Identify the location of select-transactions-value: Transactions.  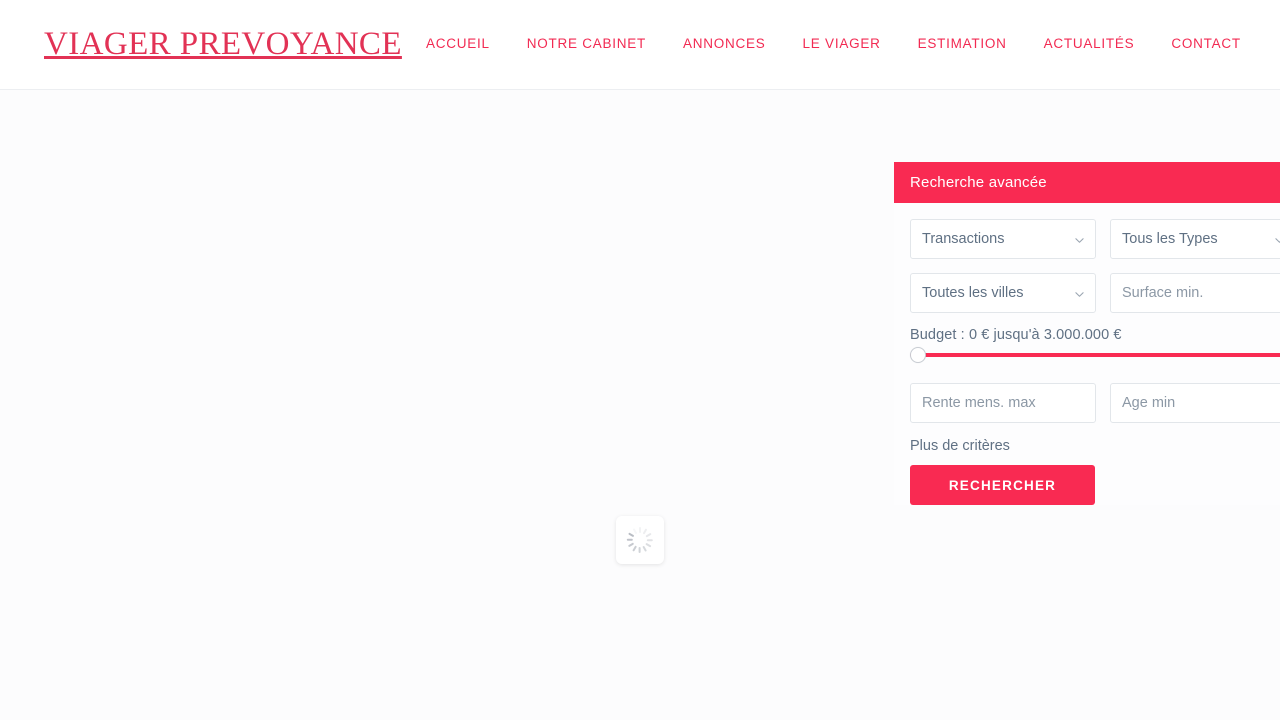
(963, 239).